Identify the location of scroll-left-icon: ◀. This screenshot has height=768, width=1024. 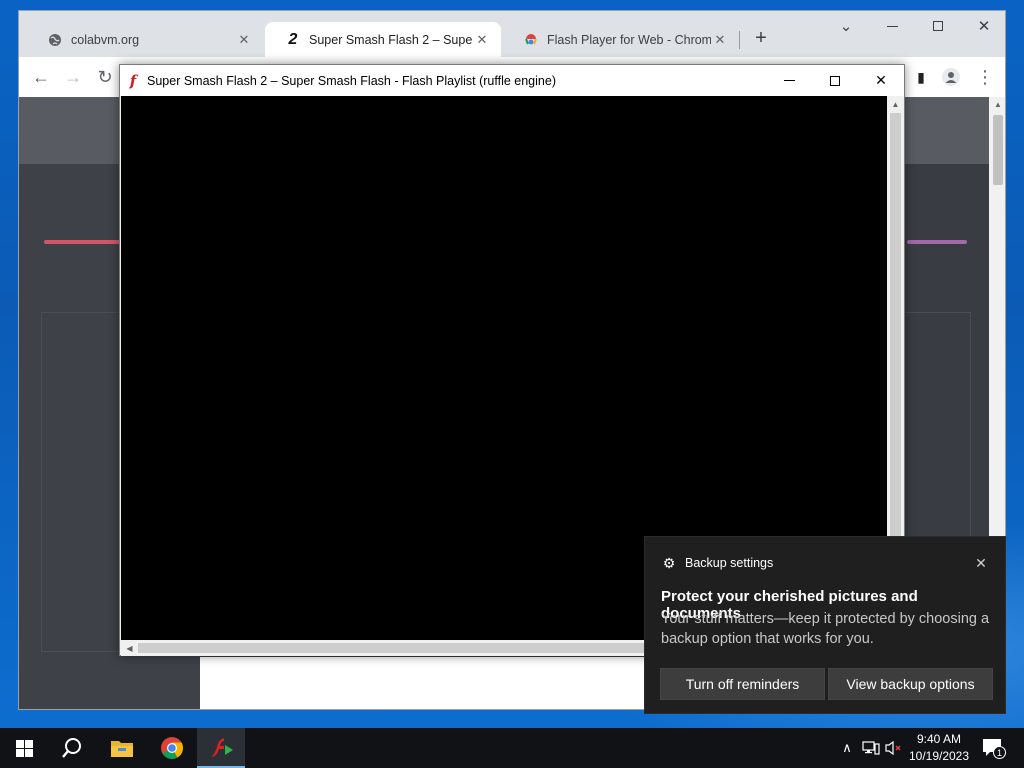
(129, 648).